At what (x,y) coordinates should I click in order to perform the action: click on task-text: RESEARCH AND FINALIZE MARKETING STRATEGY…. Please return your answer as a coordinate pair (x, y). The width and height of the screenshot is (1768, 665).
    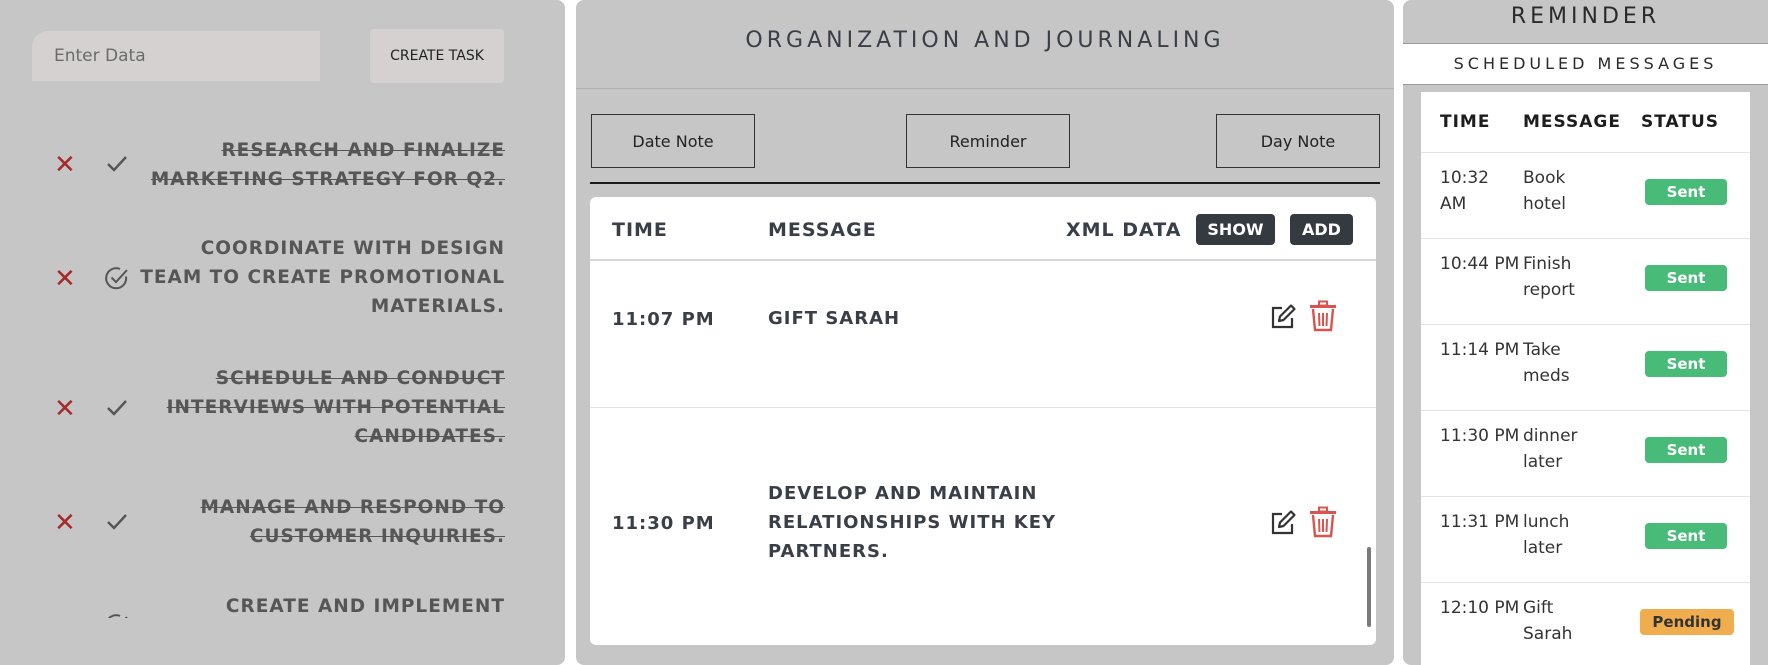
    Looking at the image, I should click on (327, 165).